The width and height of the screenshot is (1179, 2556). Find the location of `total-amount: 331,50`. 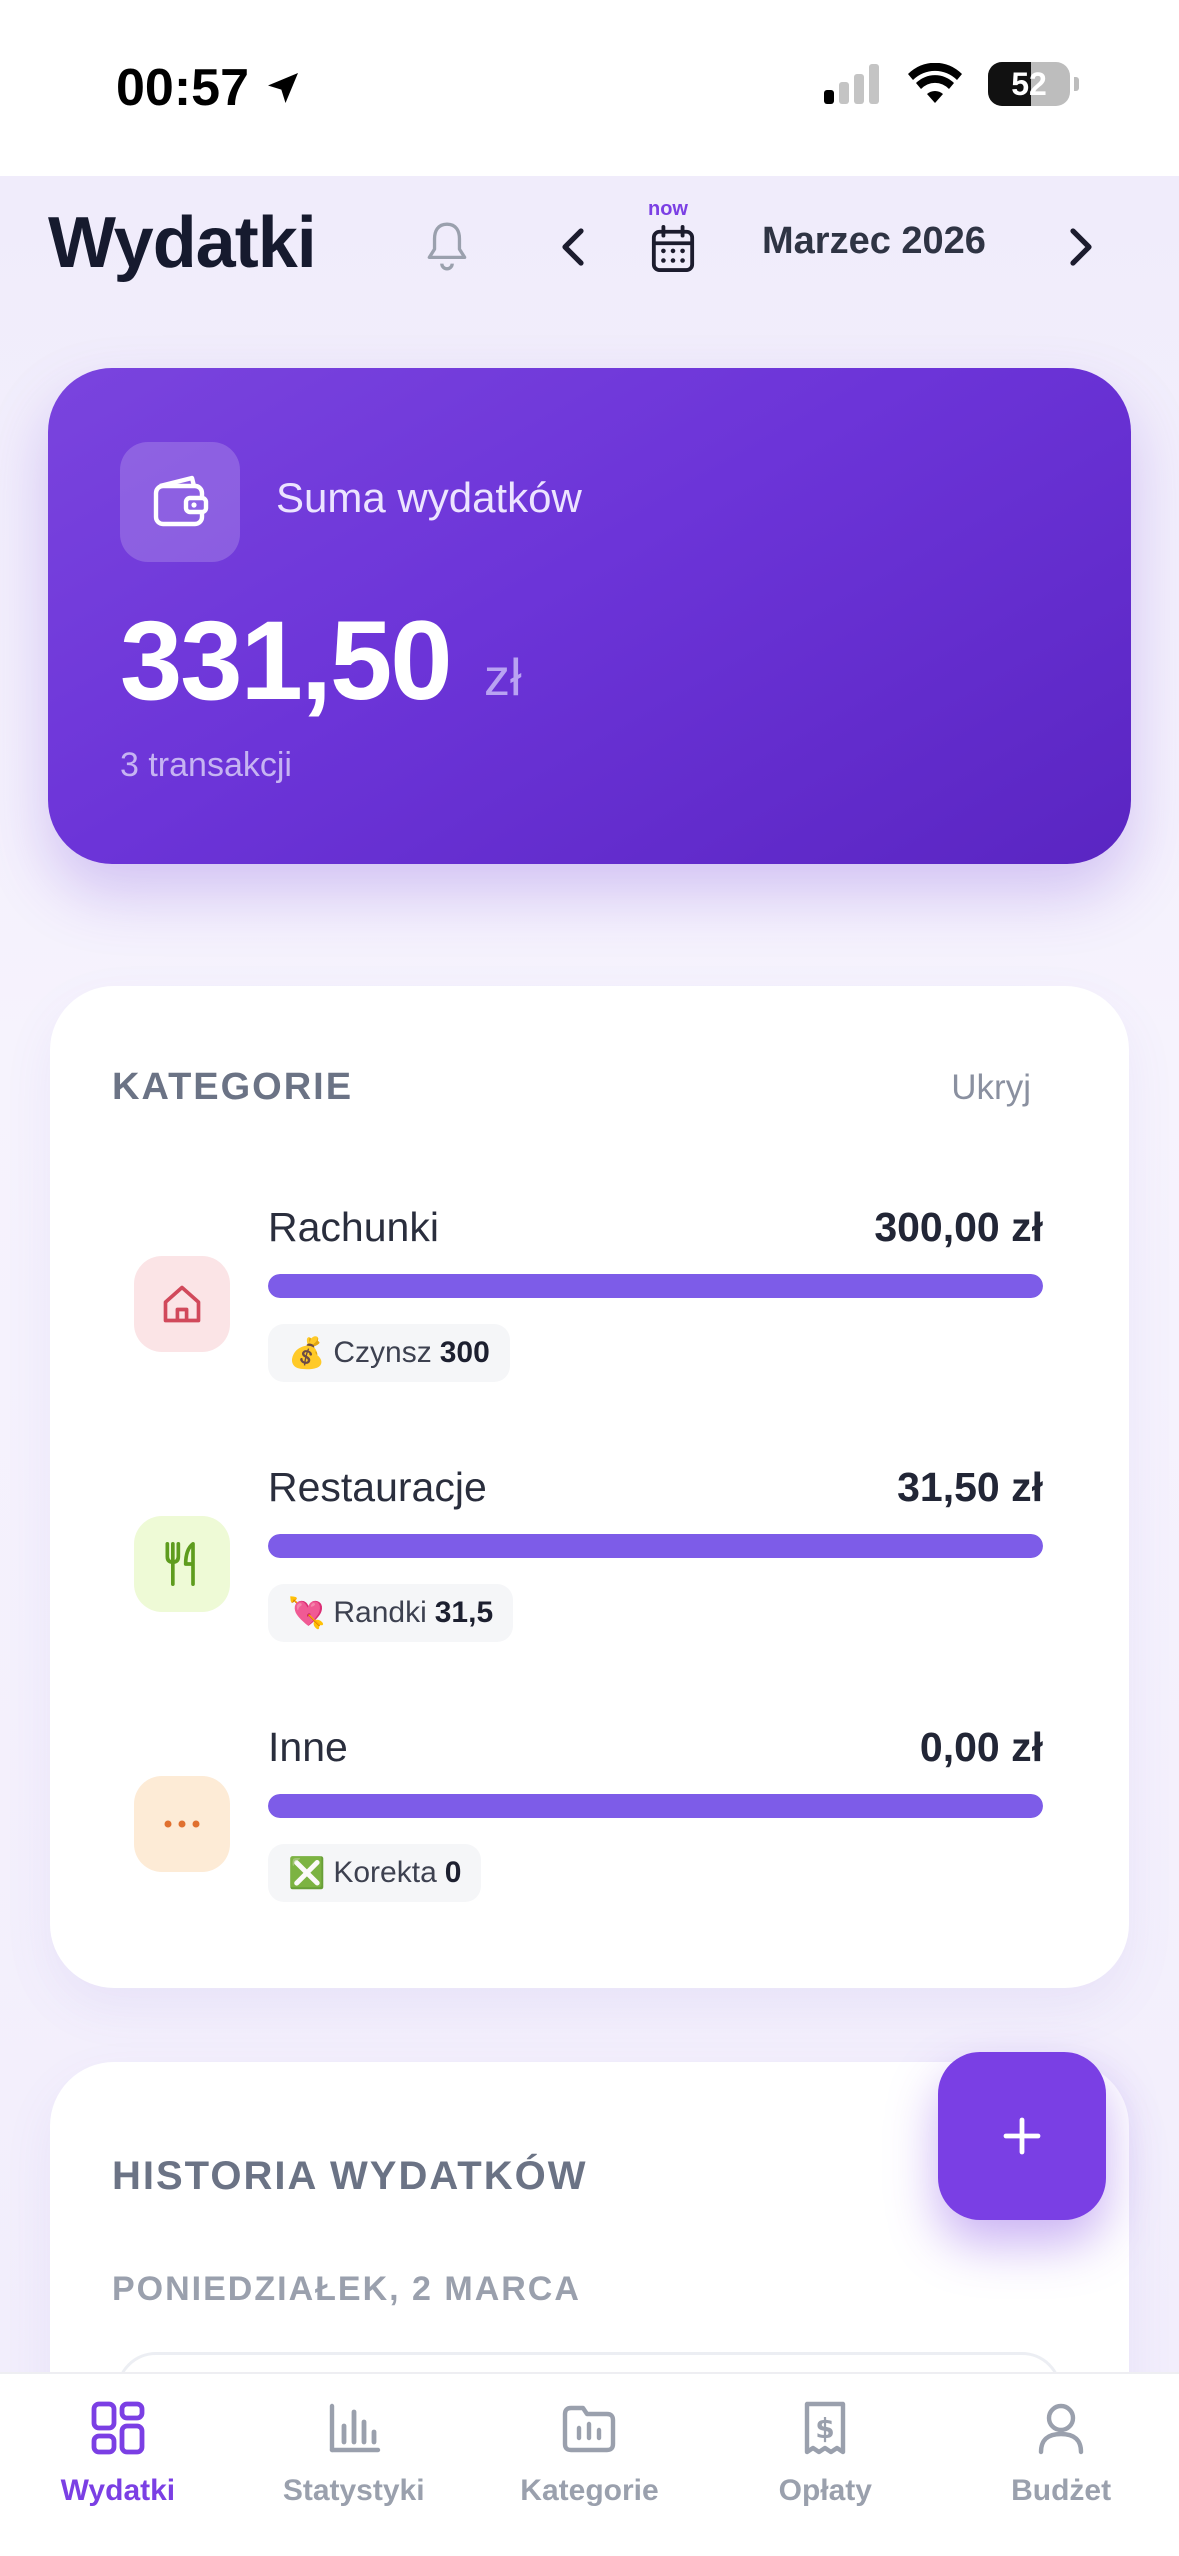

total-amount: 331,50 is located at coordinates (286, 660).